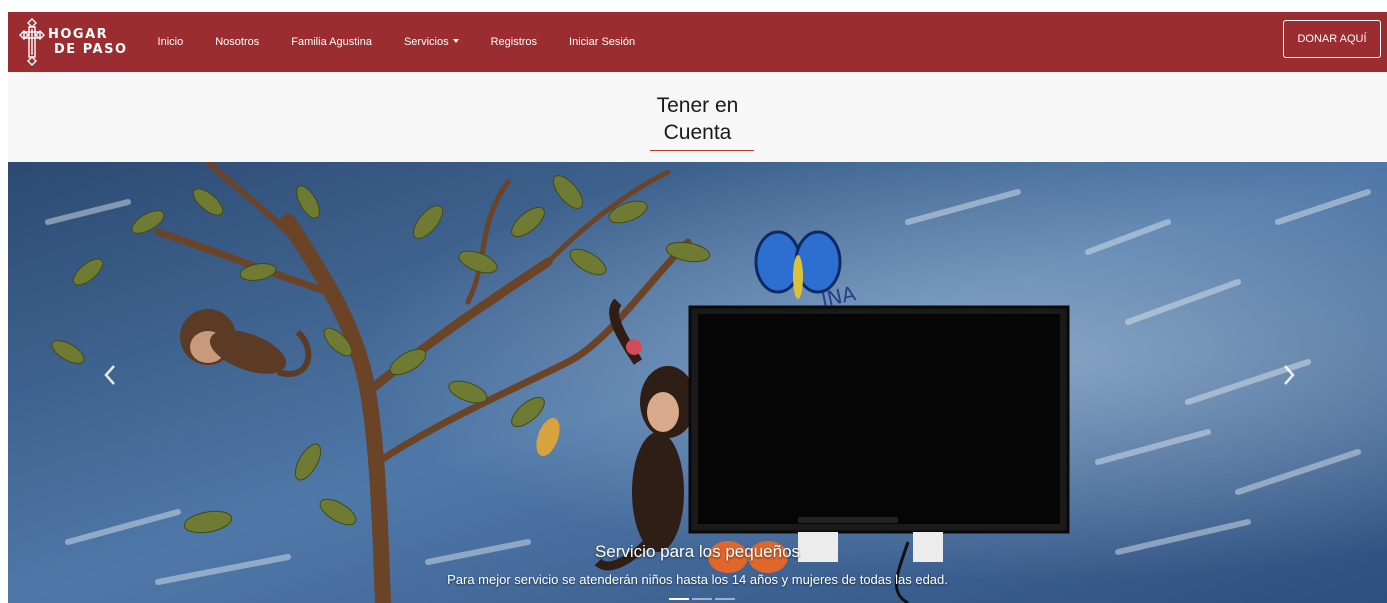 The height and width of the screenshot is (603, 1387). Describe the element at coordinates (78, 34) in the screenshot. I see `brand-line1: HOGAR` at that location.